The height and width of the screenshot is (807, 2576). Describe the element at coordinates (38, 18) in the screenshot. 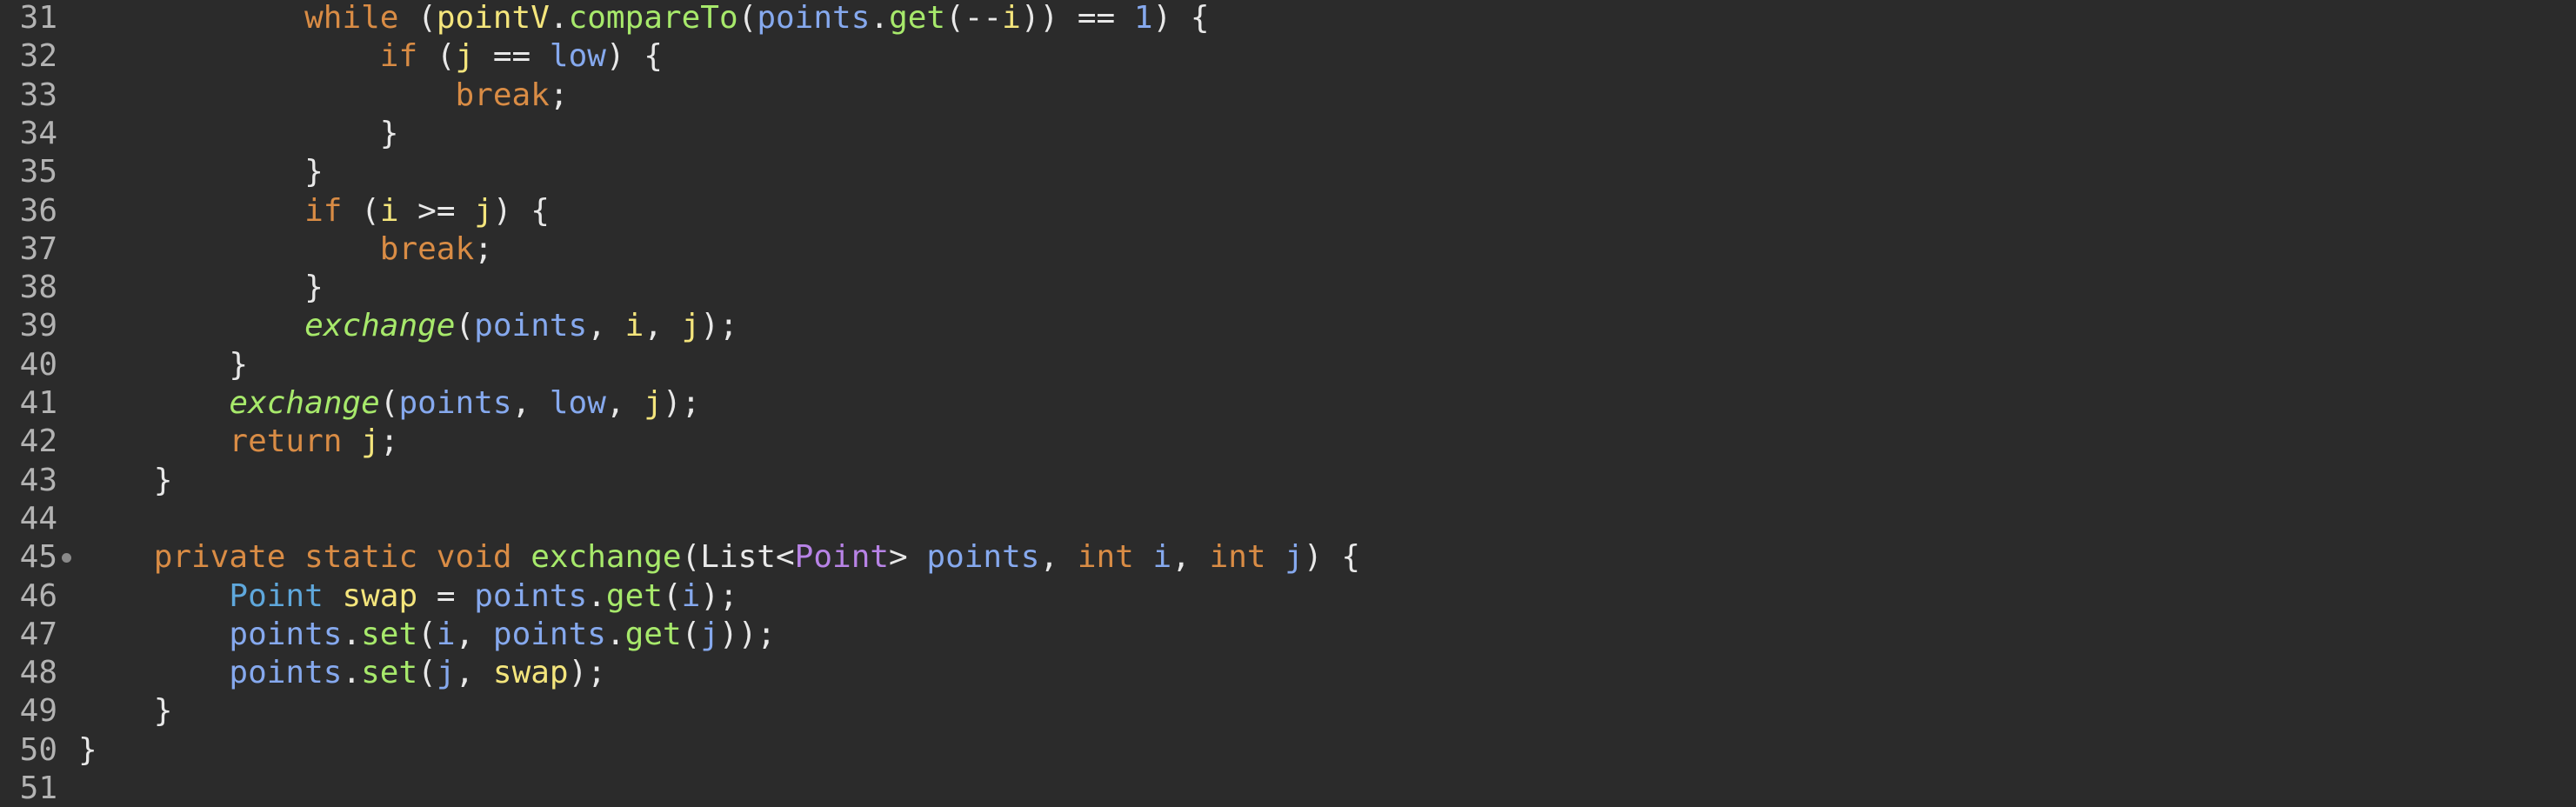

I see `line-number: 31` at that location.